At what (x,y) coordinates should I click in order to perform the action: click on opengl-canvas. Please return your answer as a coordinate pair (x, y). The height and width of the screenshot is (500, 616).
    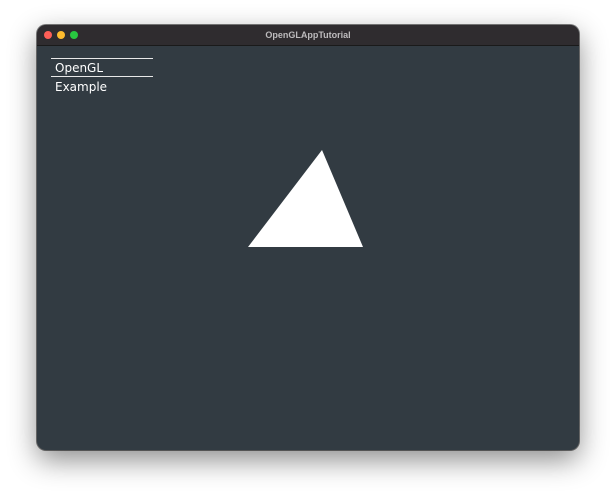
    Looking at the image, I should click on (305, 198).